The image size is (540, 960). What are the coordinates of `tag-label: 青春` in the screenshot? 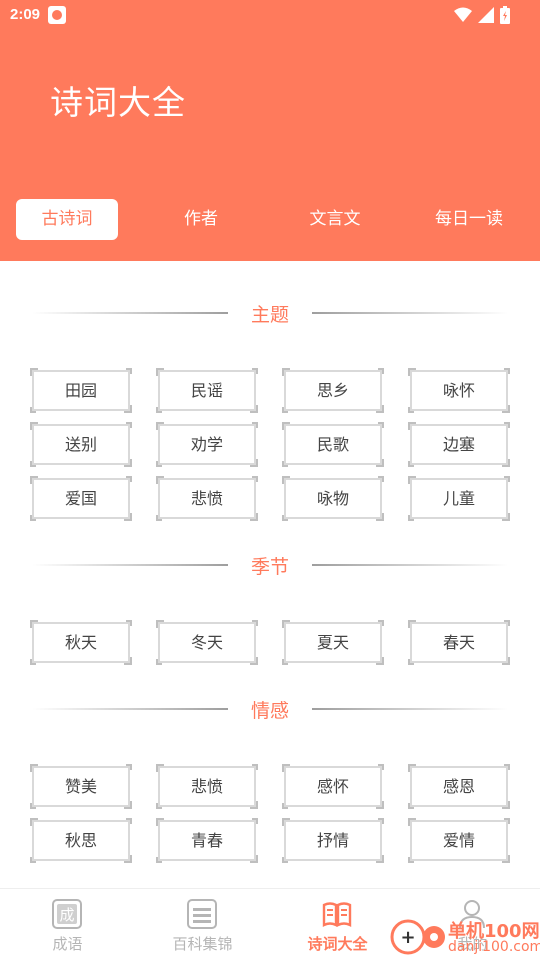 It's located at (206, 840).